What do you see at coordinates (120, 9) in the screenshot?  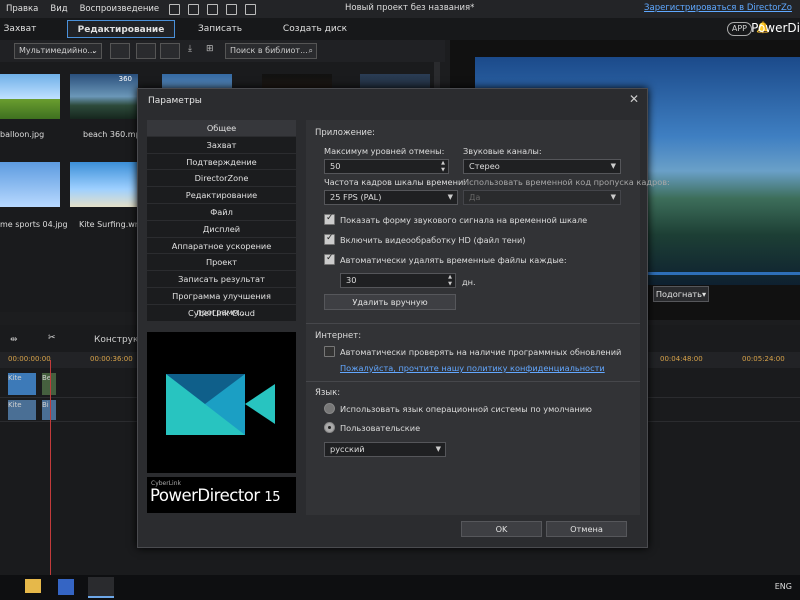 I see `menu-playback: Воспроизведение` at bounding box center [120, 9].